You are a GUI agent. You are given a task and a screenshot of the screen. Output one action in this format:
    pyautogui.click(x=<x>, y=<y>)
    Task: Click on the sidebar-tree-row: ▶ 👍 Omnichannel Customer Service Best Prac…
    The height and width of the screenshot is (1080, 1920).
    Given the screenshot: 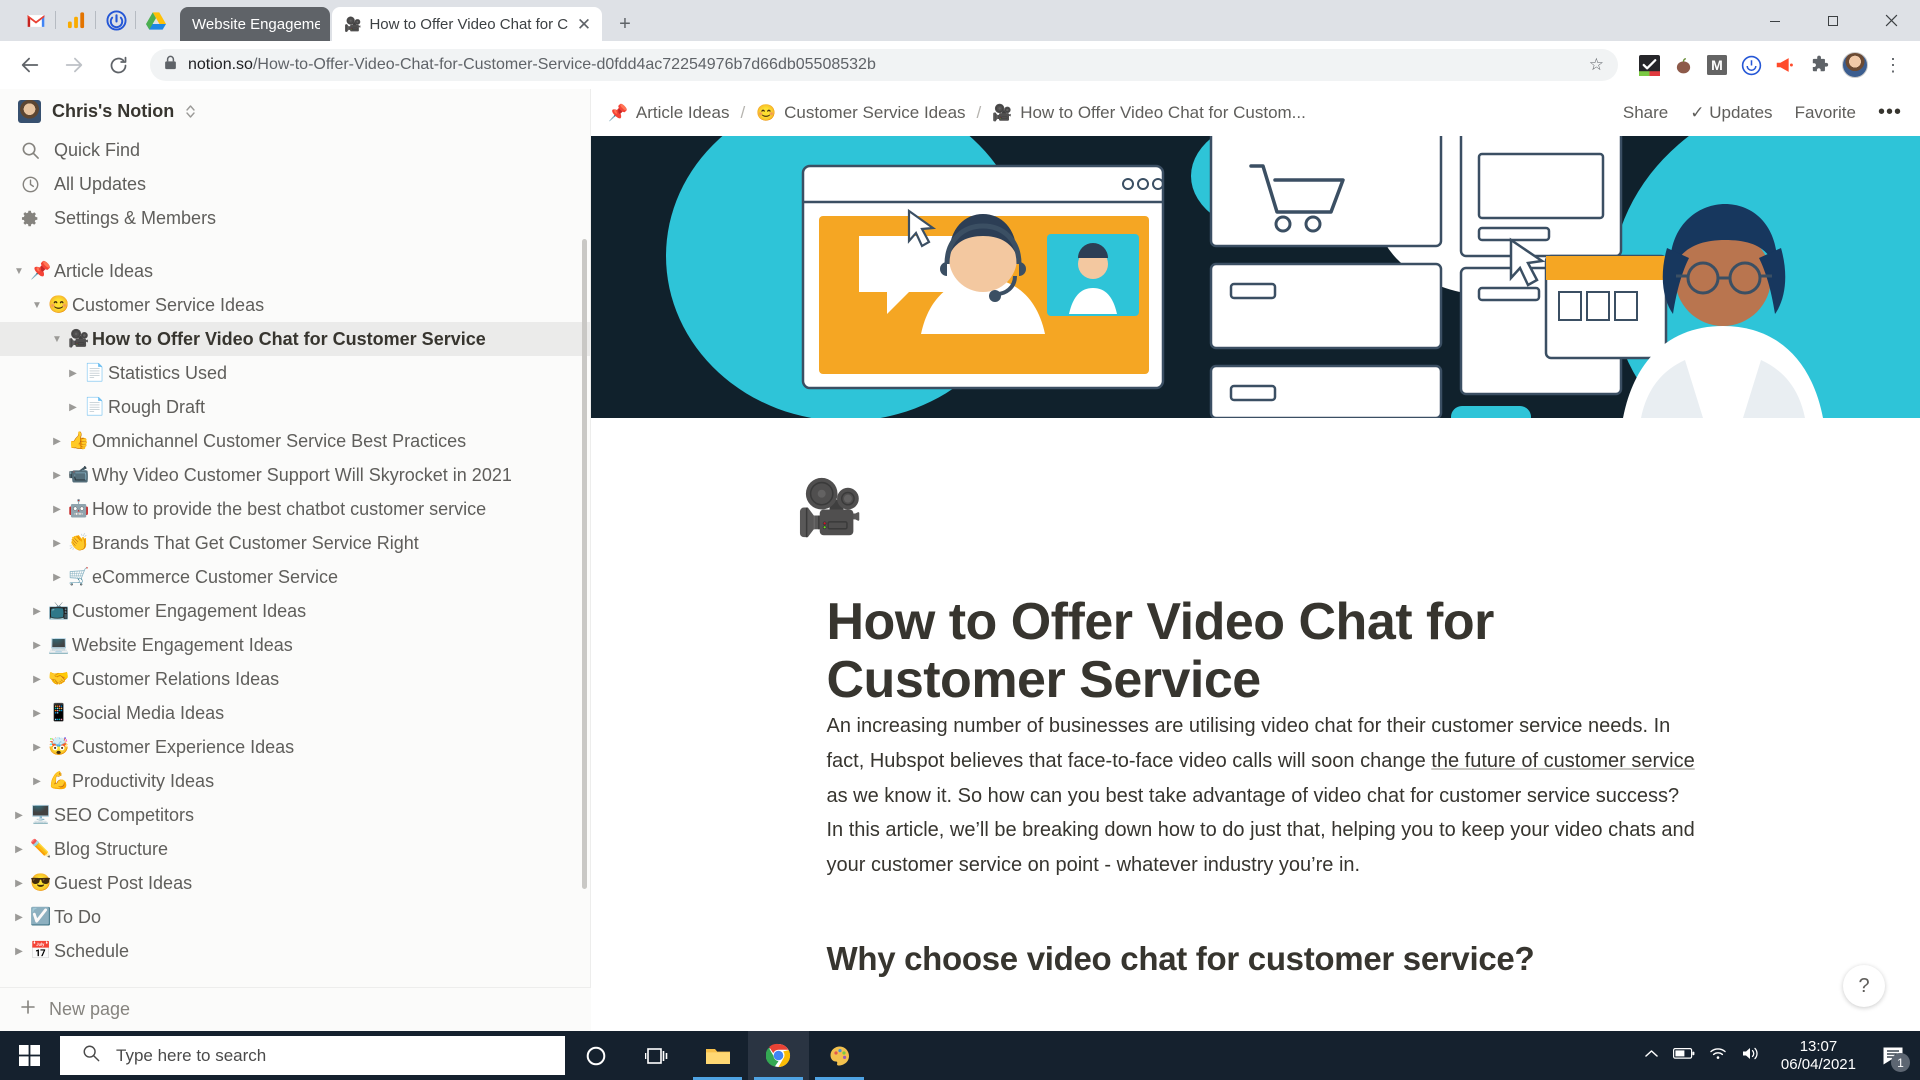 What is the action you would take?
    pyautogui.click(x=295, y=441)
    